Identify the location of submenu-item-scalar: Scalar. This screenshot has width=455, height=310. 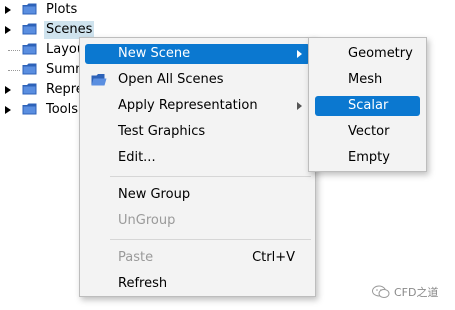
(367, 106).